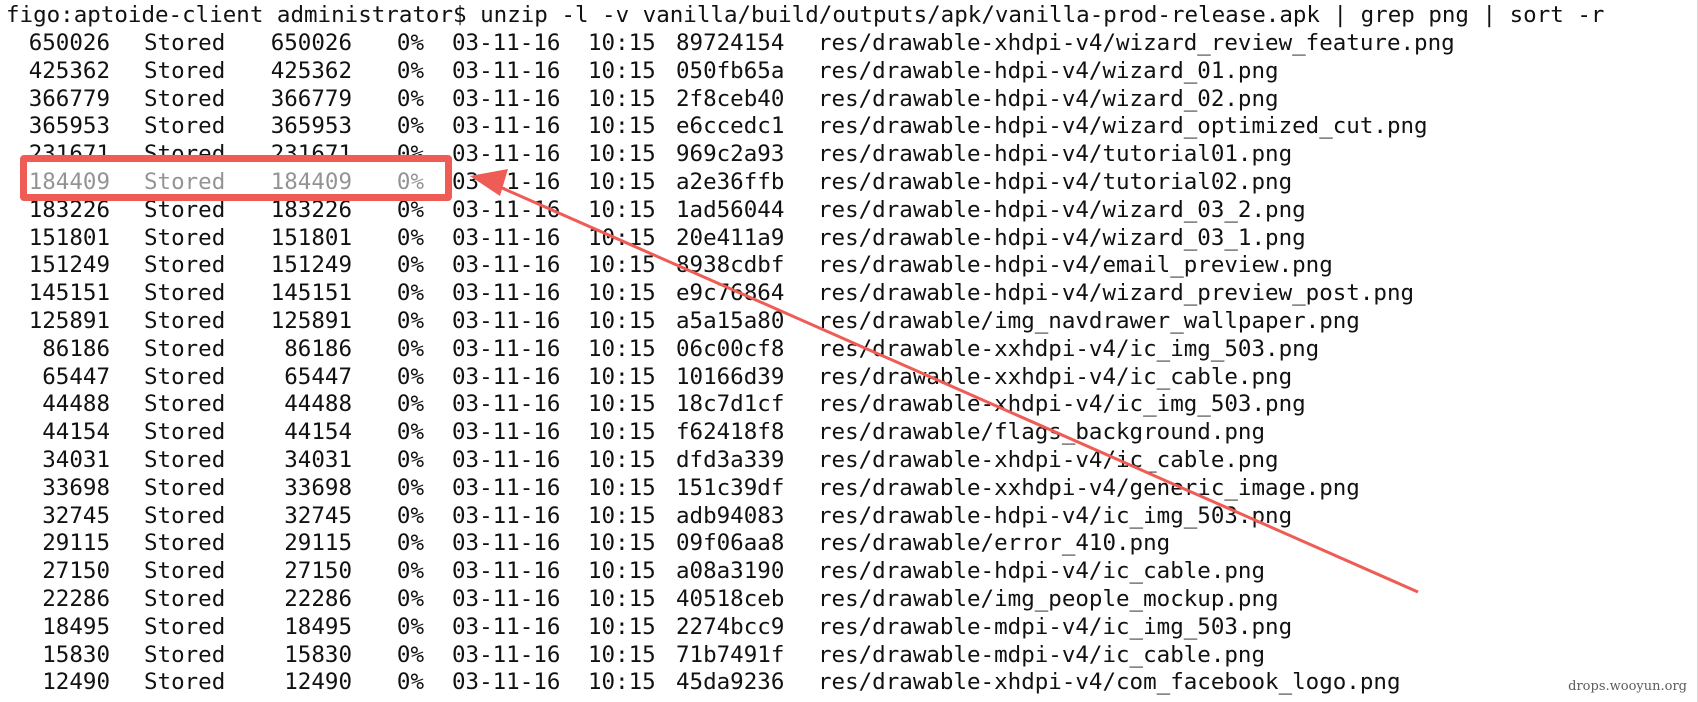 This screenshot has width=1698, height=702. What do you see at coordinates (730, 598) in the screenshot?
I see `entry-crc: 40518ceb` at bounding box center [730, 598].